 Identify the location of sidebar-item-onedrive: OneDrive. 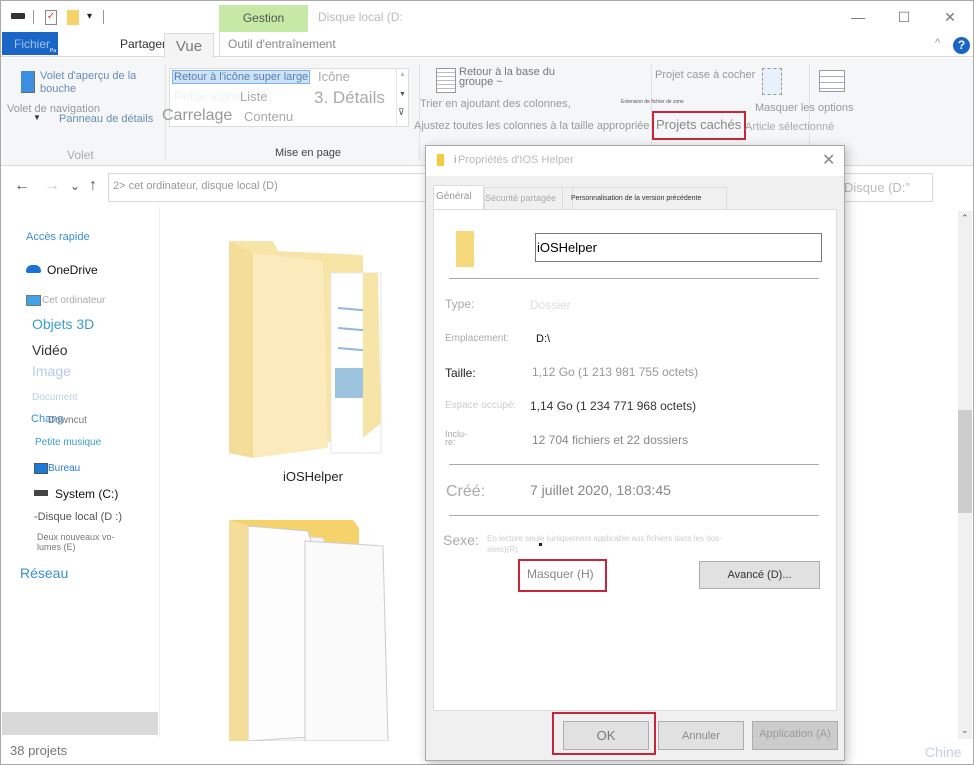
(72, 270).